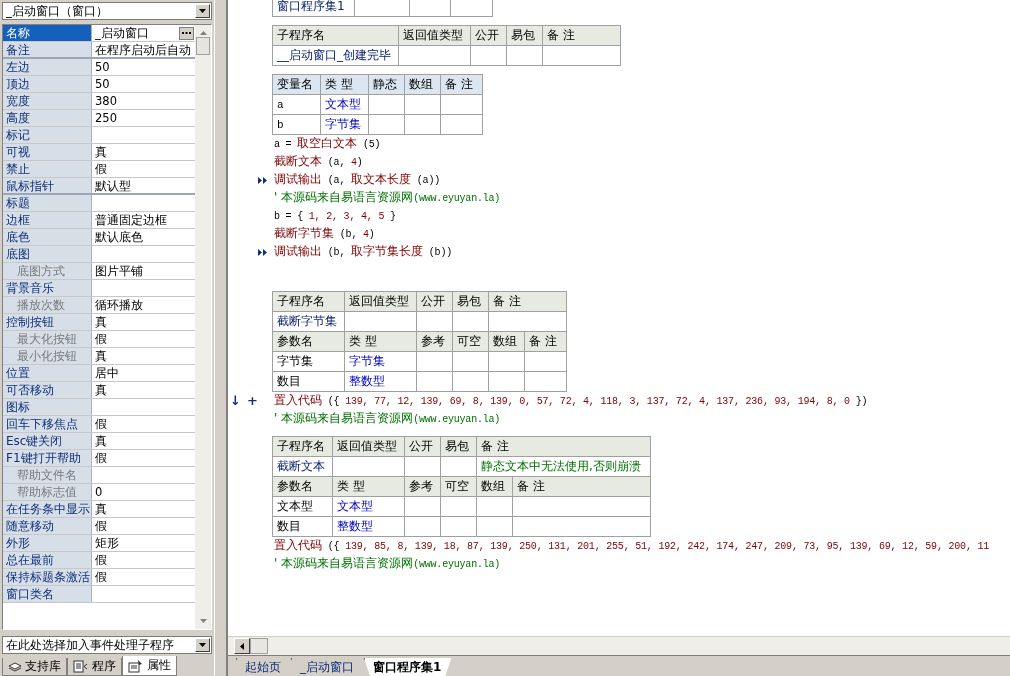  What do you see at coordinates (47, 33) in the screenshot?
I see `property-name: 名称` at bounding box center [47, 33].